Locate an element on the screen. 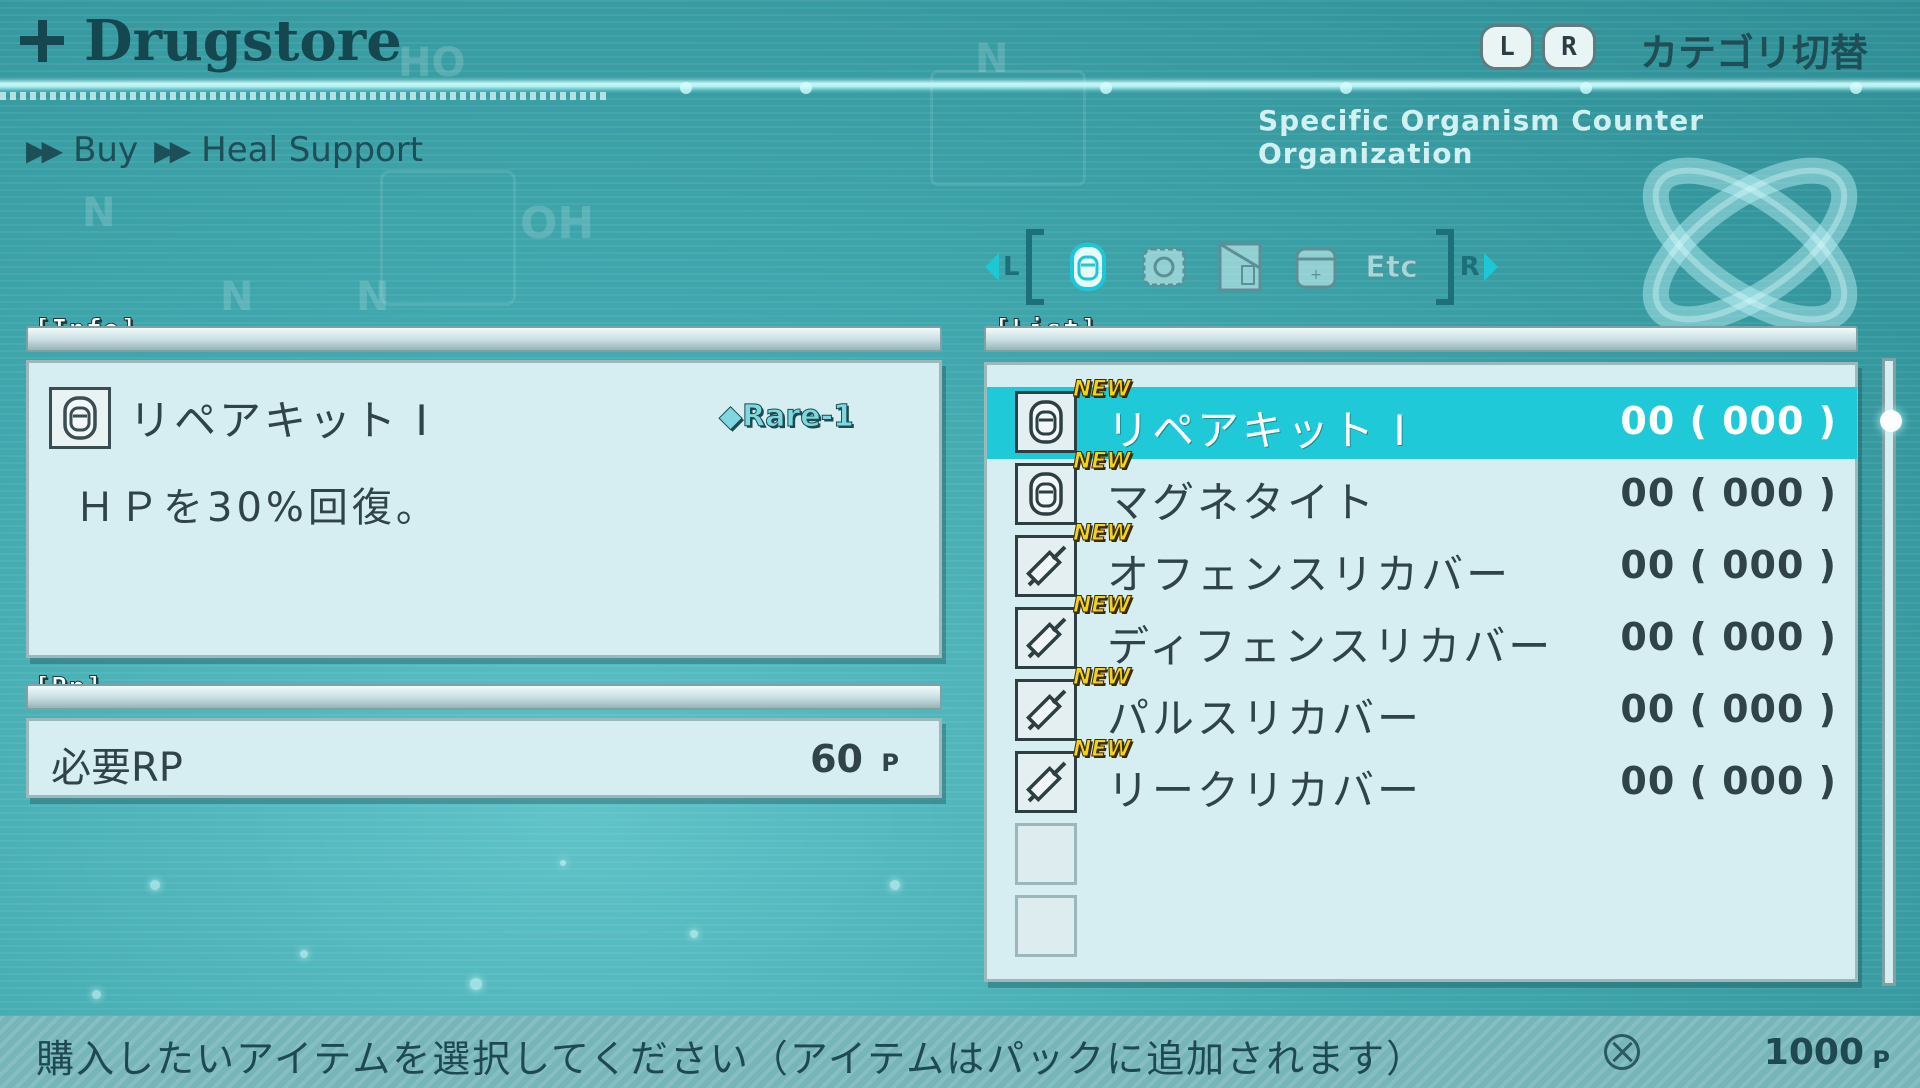  container-icon: + is located at coordinates (1316, 268).